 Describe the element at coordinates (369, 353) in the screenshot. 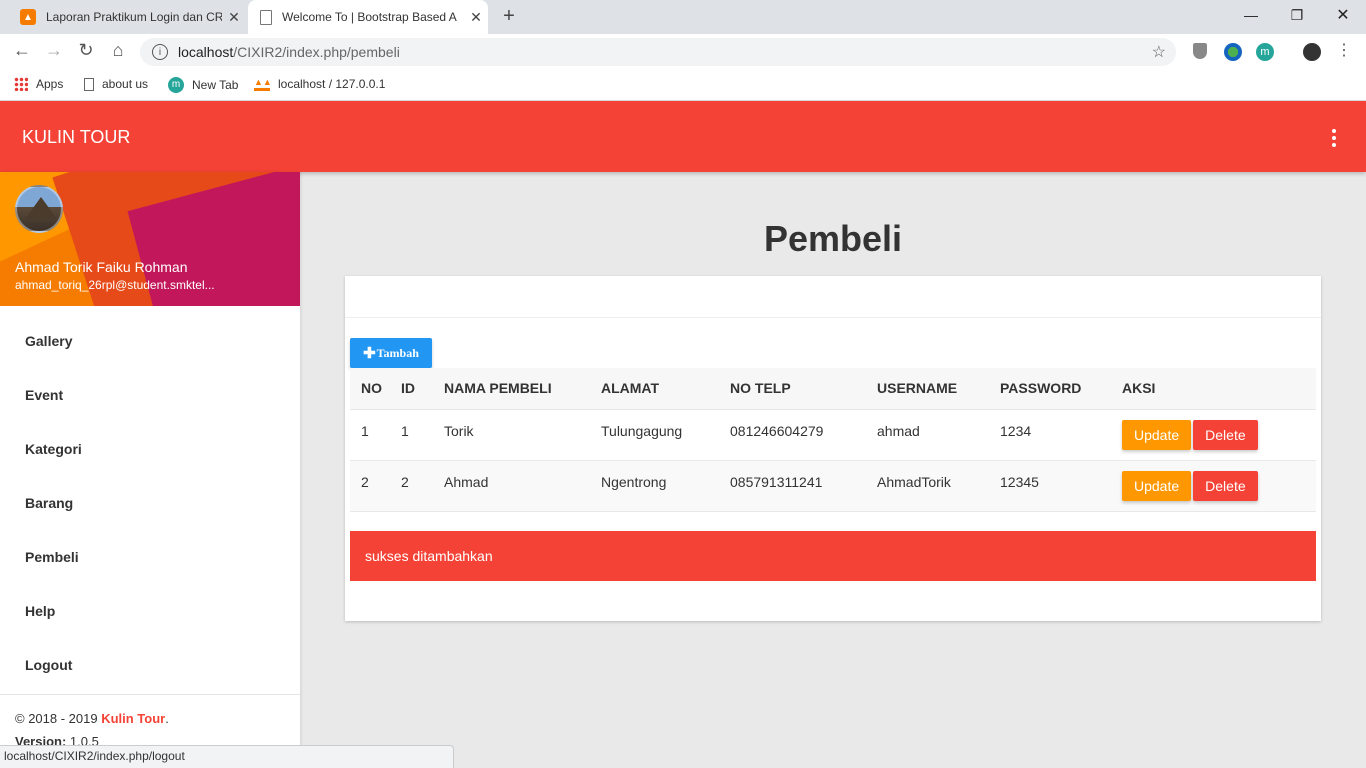

I see `plus-icon: ✚` at that location.